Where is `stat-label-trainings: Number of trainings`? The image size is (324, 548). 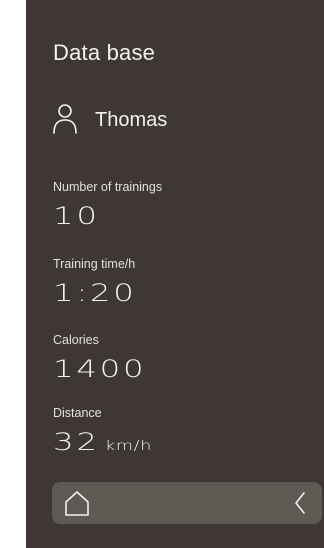
stat-label-trainings: Number of trainings is located at coordinates (108, 187).